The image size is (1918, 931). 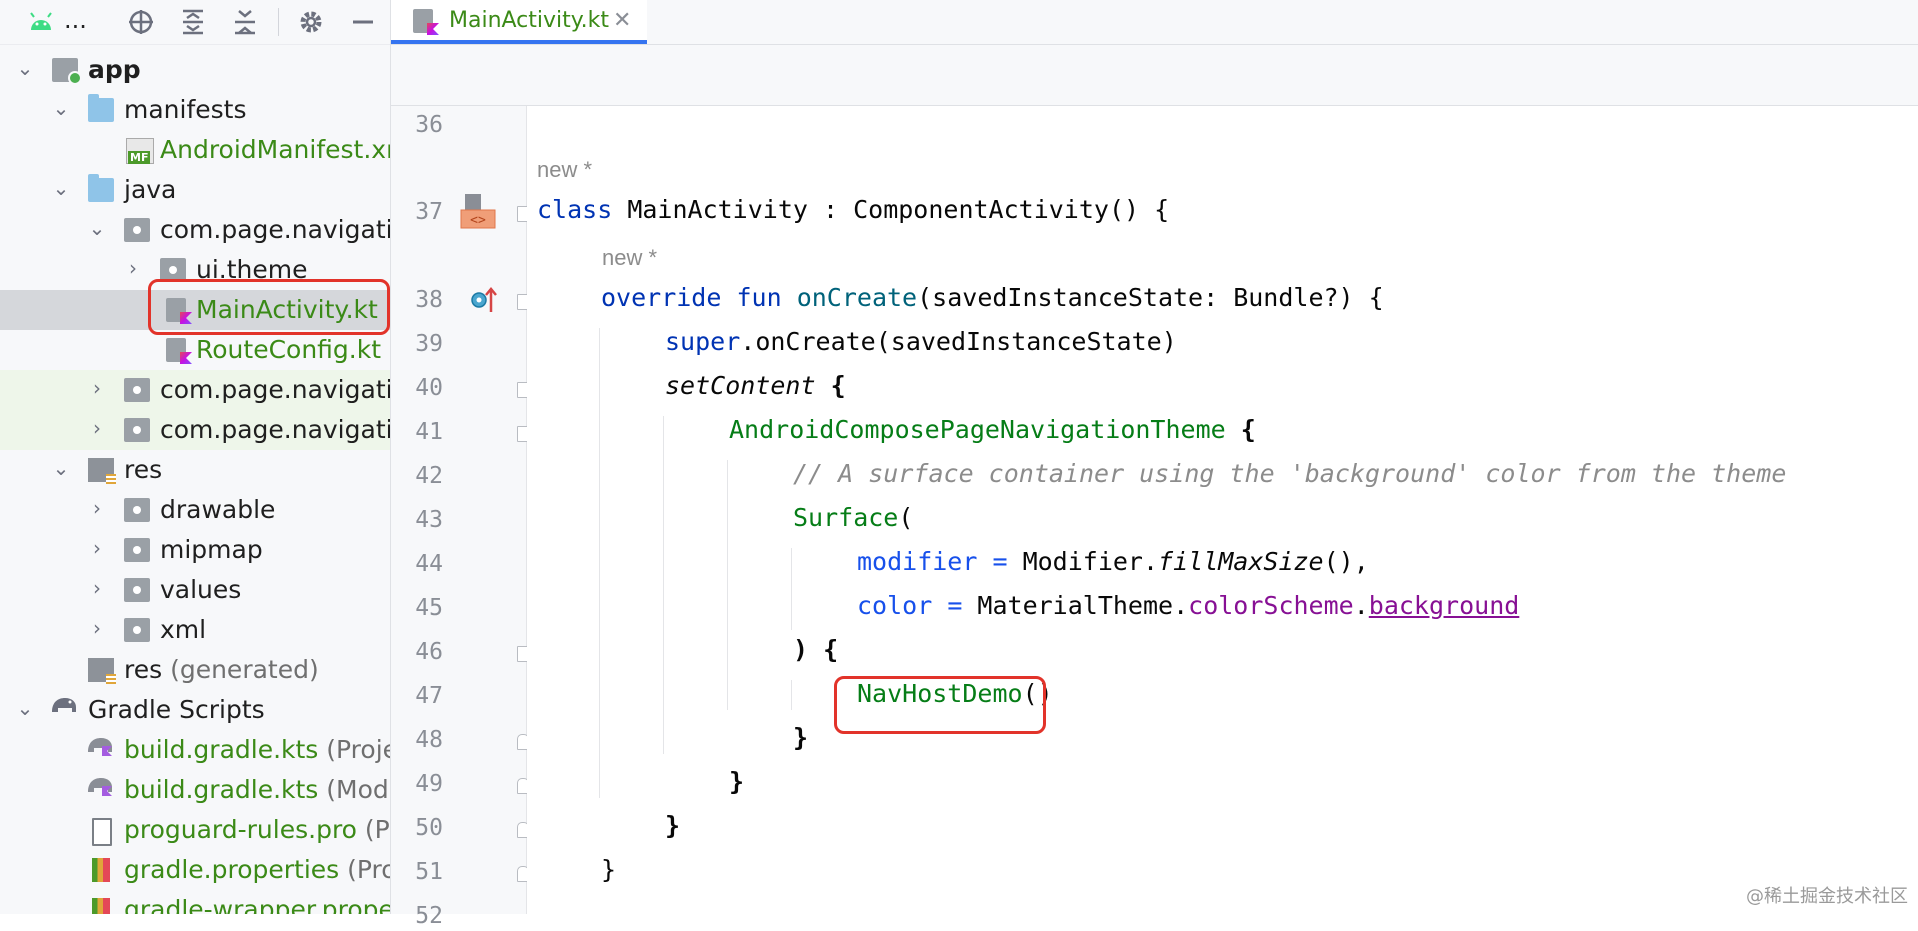 What do you see at coordinates (195, 310) in the screenshot?
I see `tree-item-main-activity: MainActivity.kt` at bounding box center [195, 310].